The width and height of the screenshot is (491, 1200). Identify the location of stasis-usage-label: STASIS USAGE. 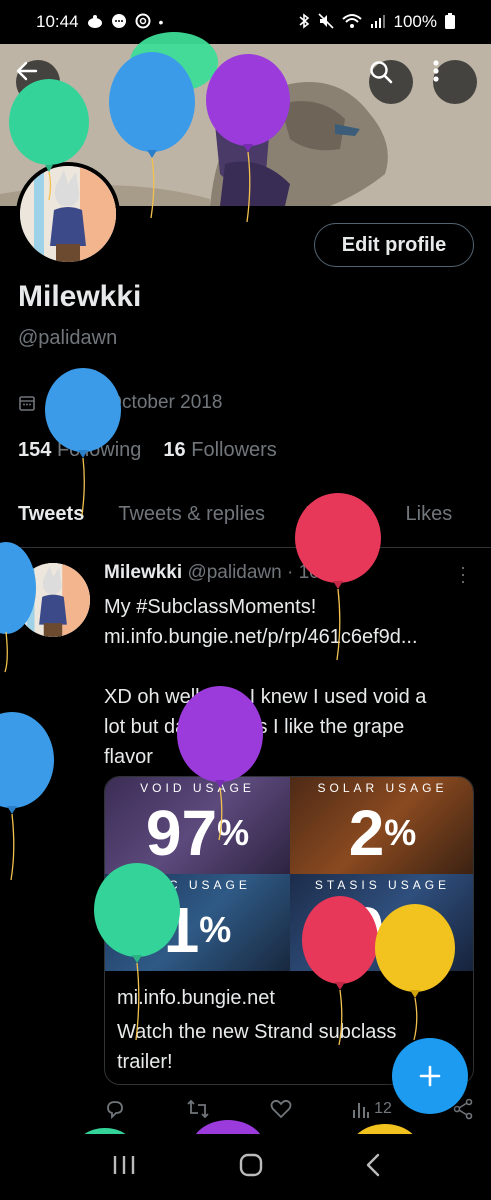
(382, 885).